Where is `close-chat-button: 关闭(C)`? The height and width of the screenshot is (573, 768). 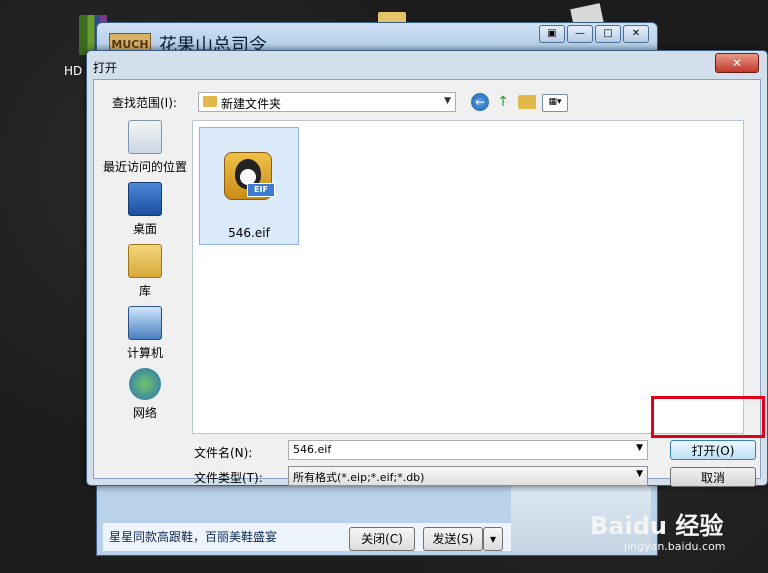
close-chat-button: 关闭(C) is located at coordinates (382, 539).